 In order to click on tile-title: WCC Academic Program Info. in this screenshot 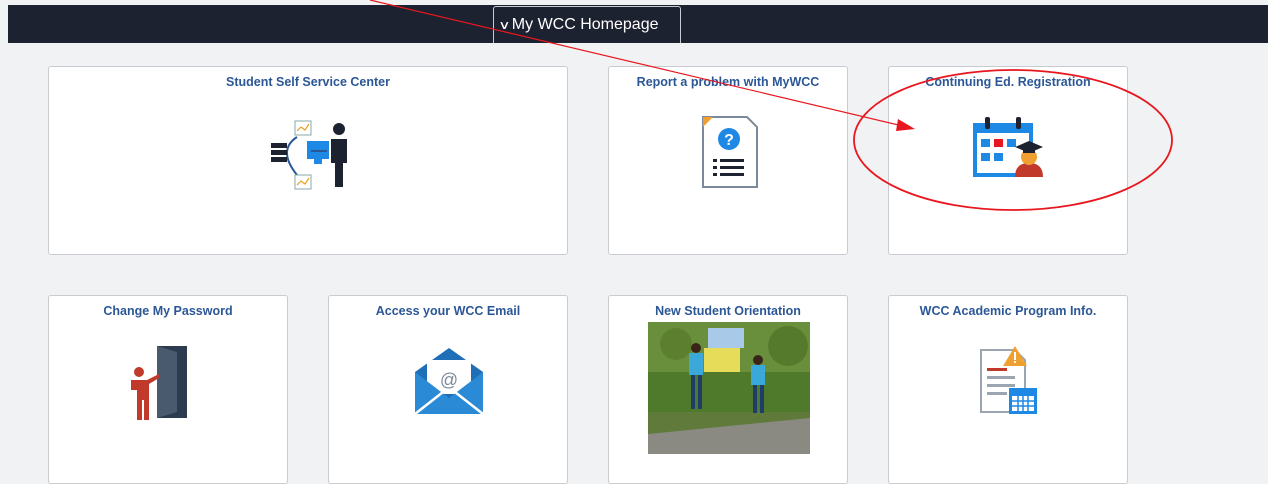, I will do `click(1008, 311)`.